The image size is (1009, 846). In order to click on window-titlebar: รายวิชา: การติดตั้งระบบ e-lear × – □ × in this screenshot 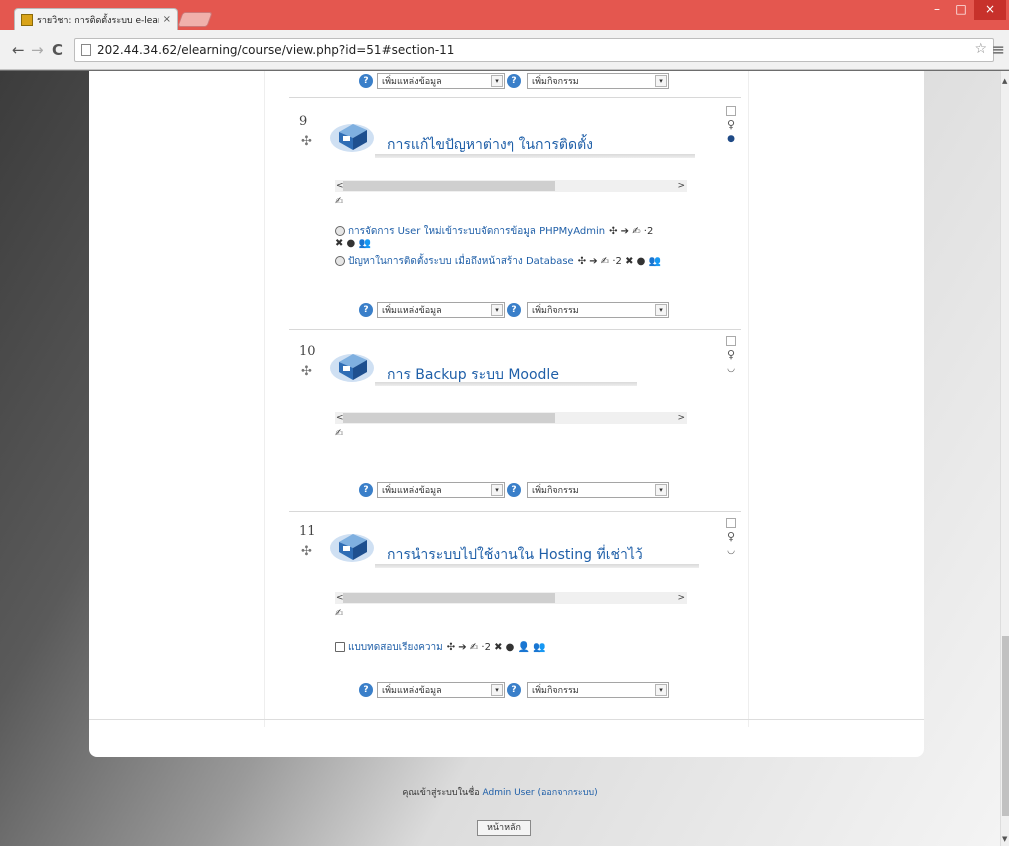, I will do `click(504, 15)`.